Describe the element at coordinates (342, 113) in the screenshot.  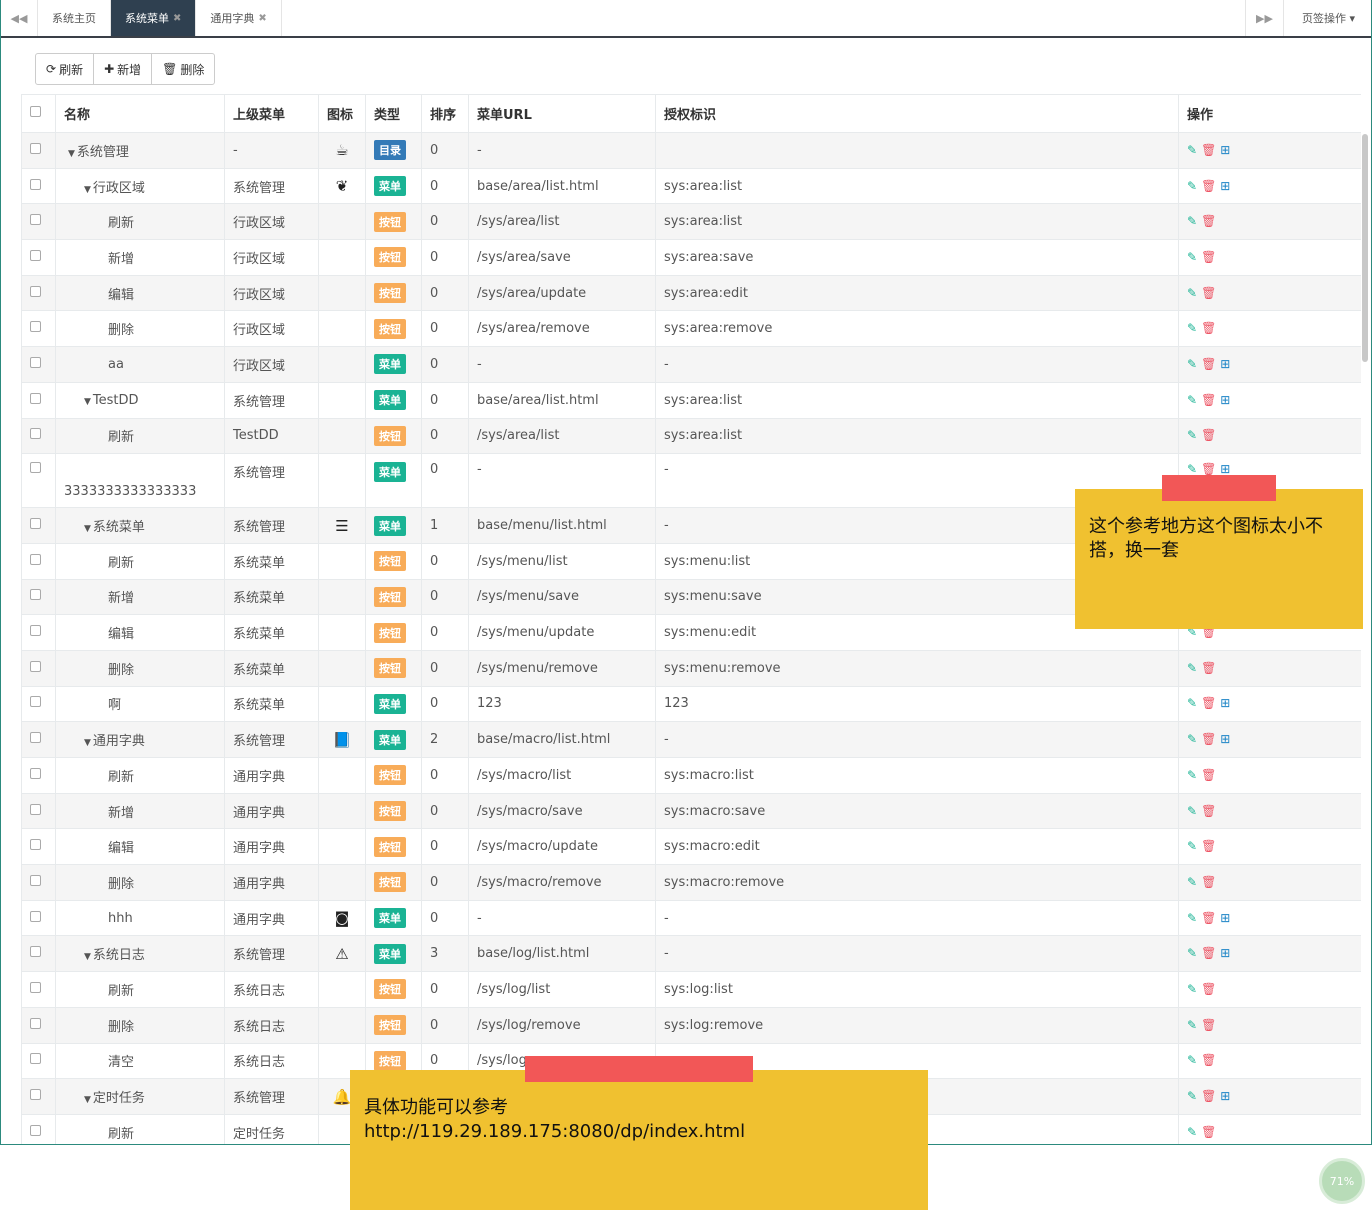
I see `header-icon: 图标` at that location.